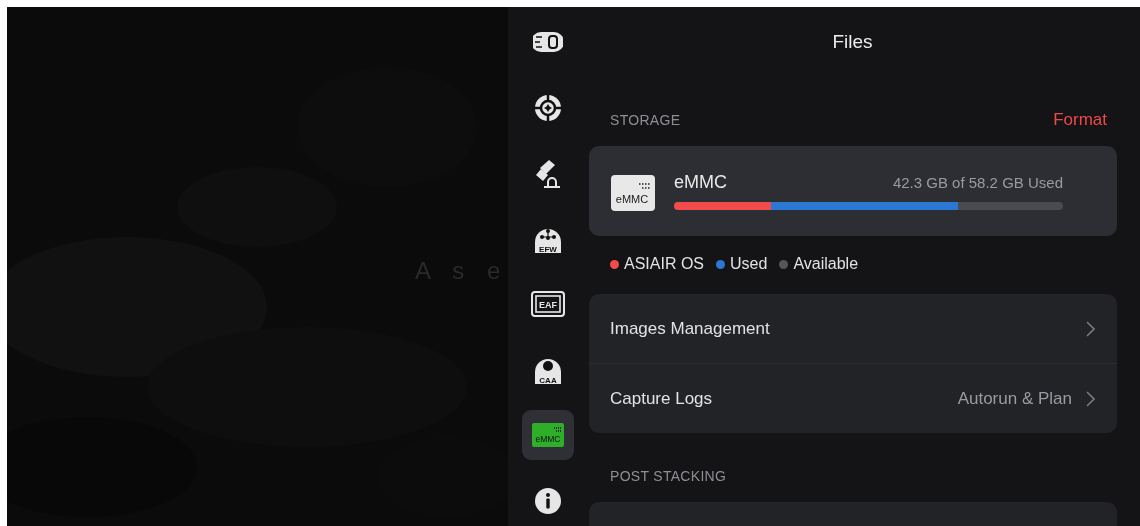  Describe the element at coordinates (1080, 120) in the screenshot. I see `format-button: Format` at that location.